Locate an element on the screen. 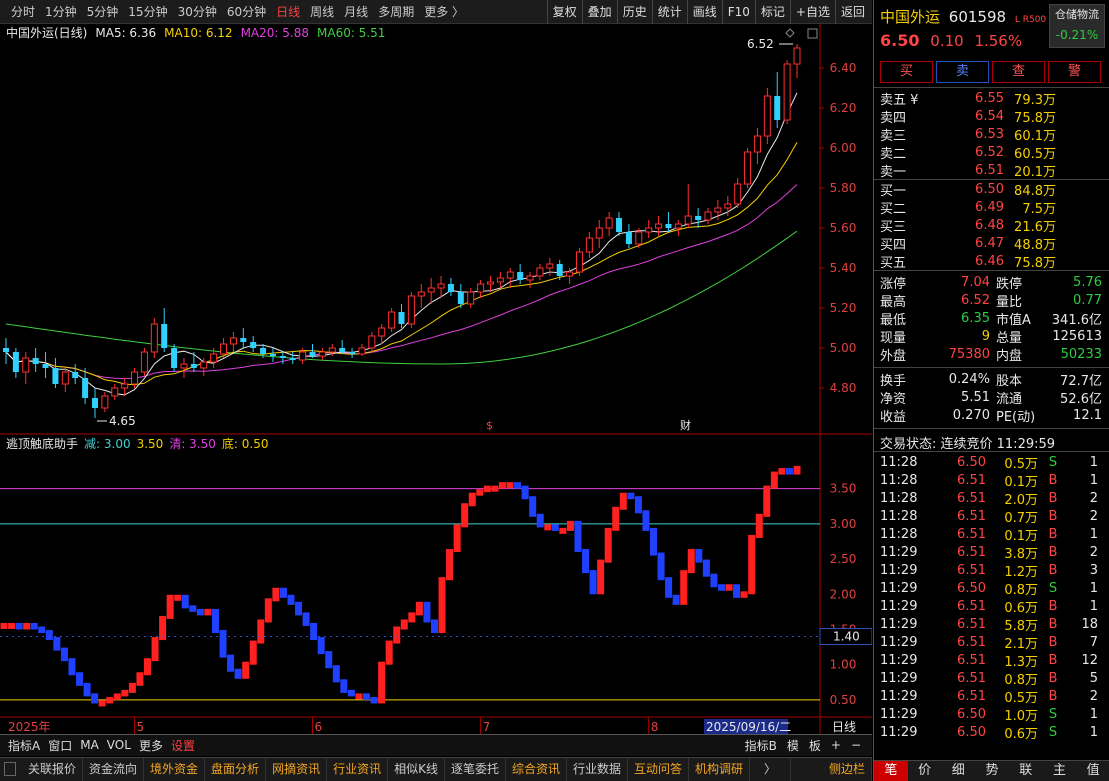  tool-button-1: 叠加 is located at coordinates (599, 12).